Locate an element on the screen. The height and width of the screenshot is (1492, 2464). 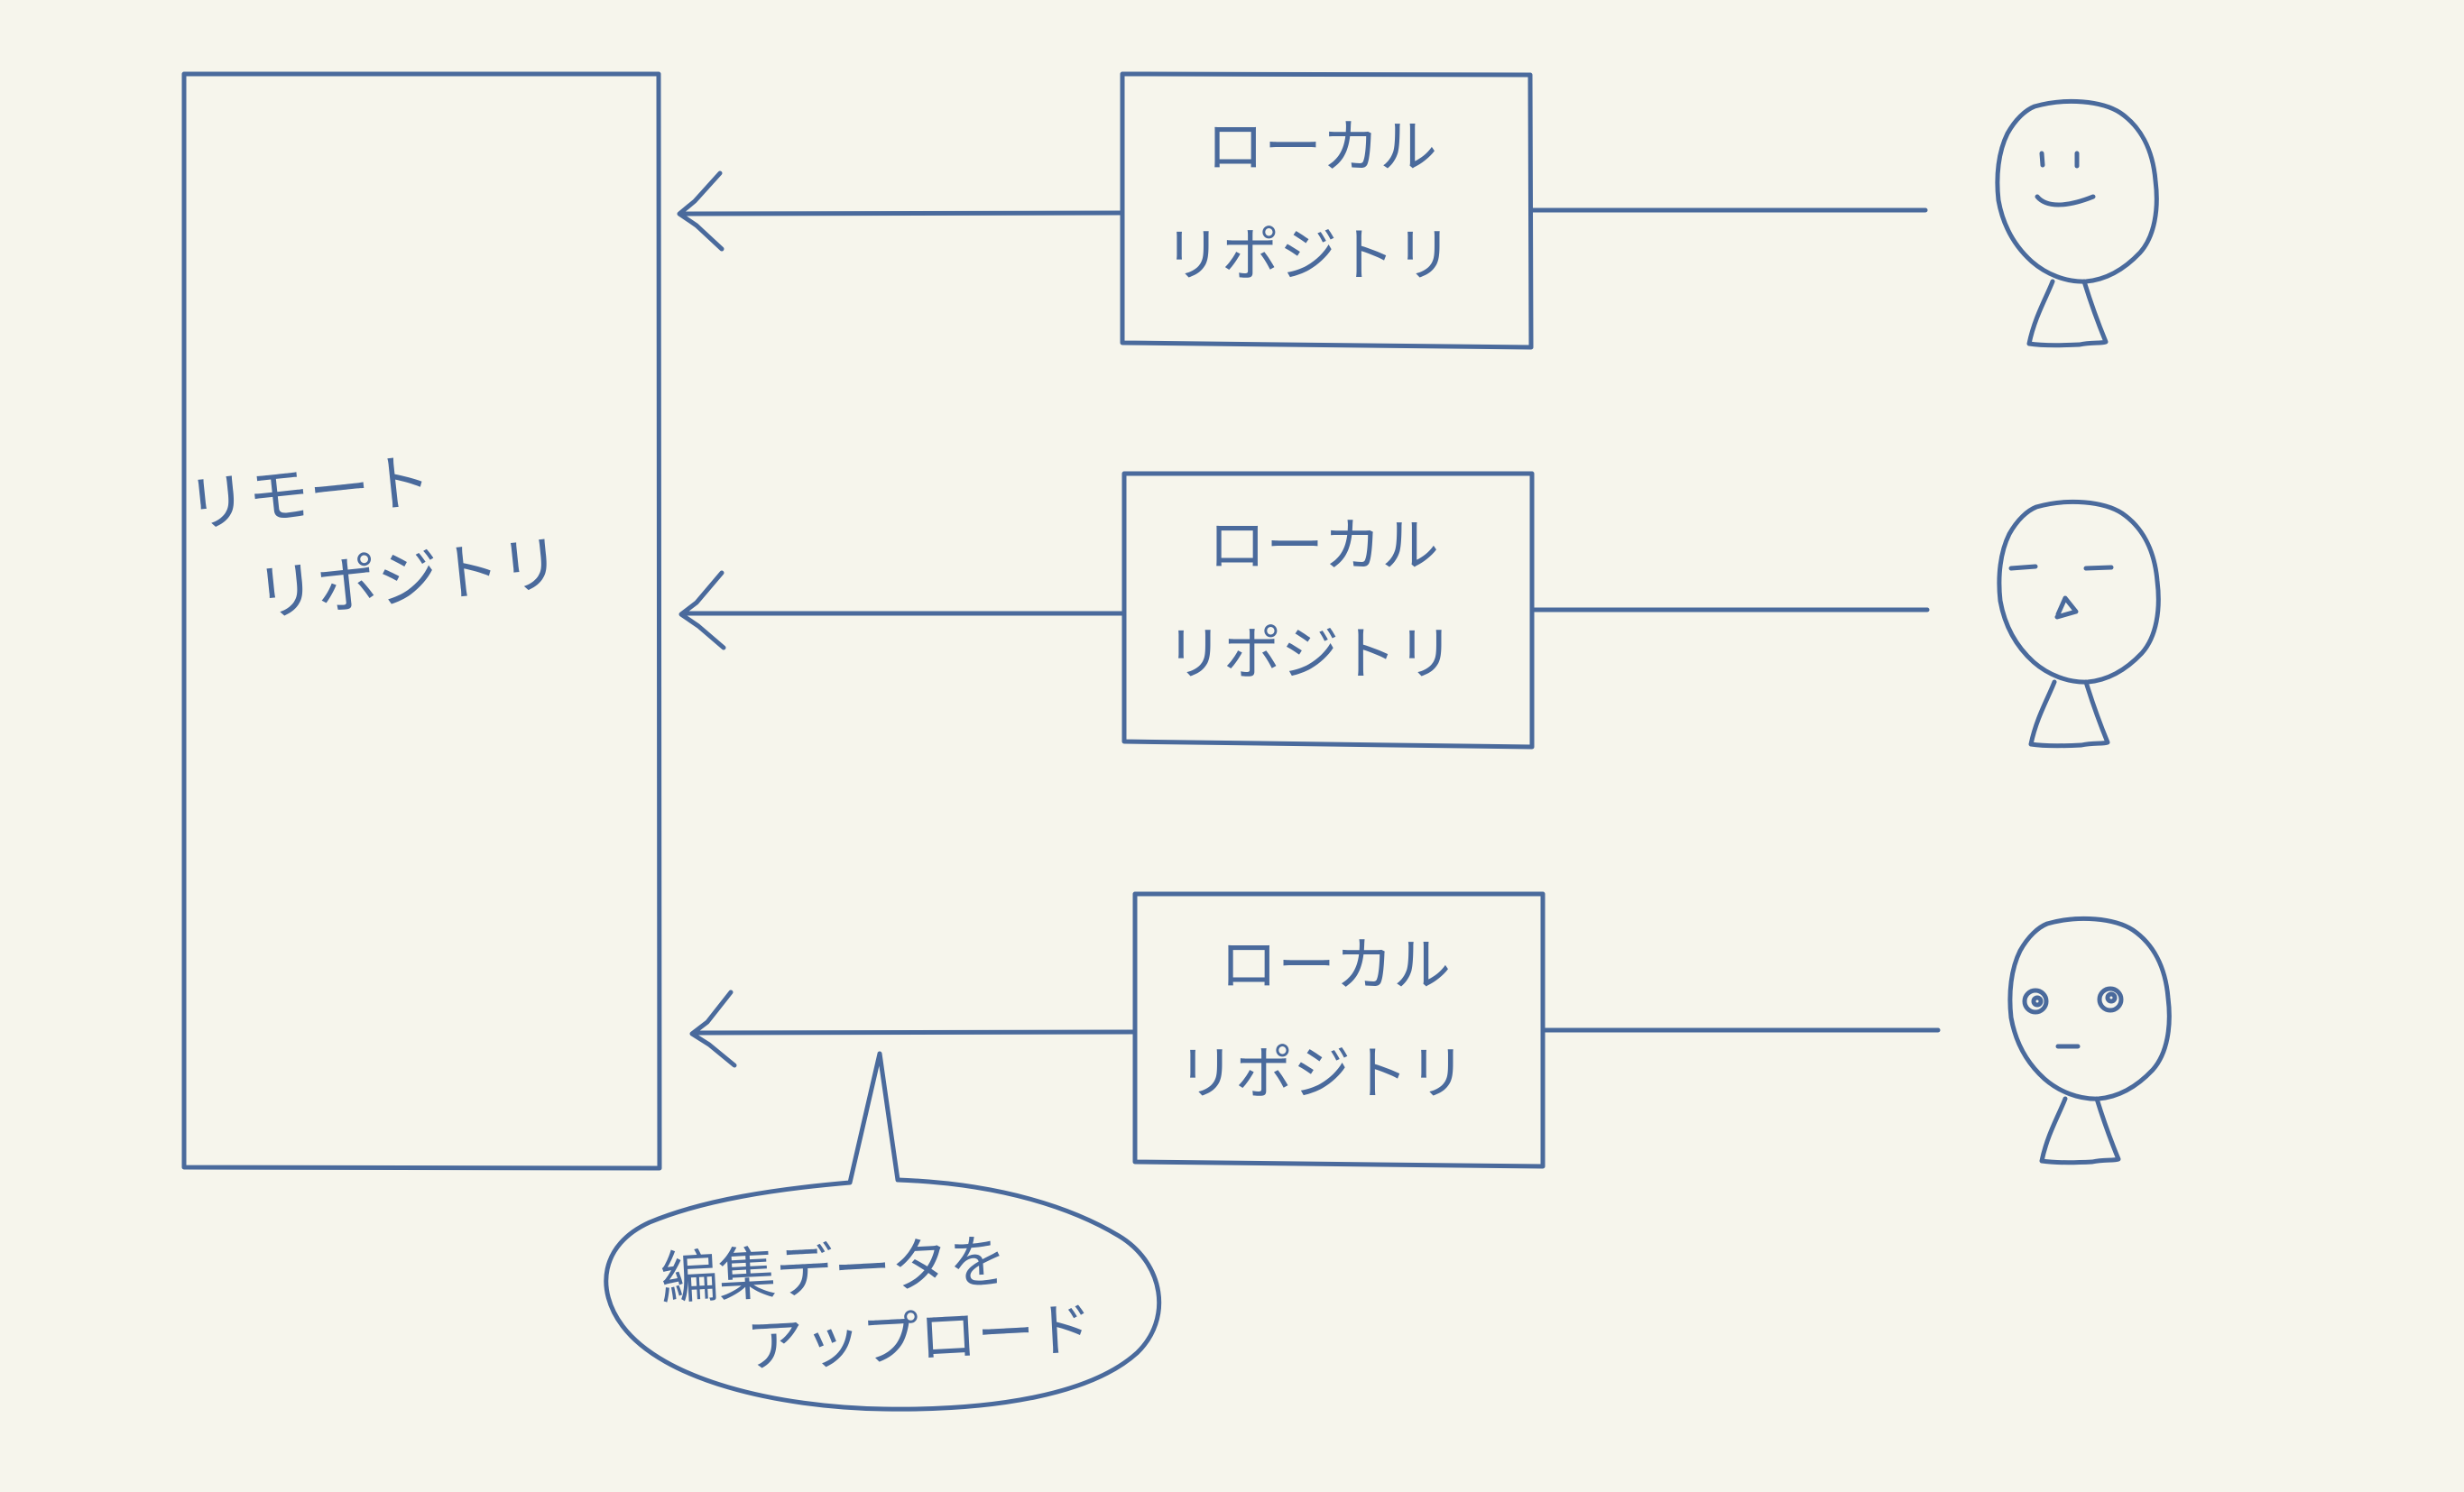
remote-repository: リモート リポジトリ is located at coordinates (421, 621).